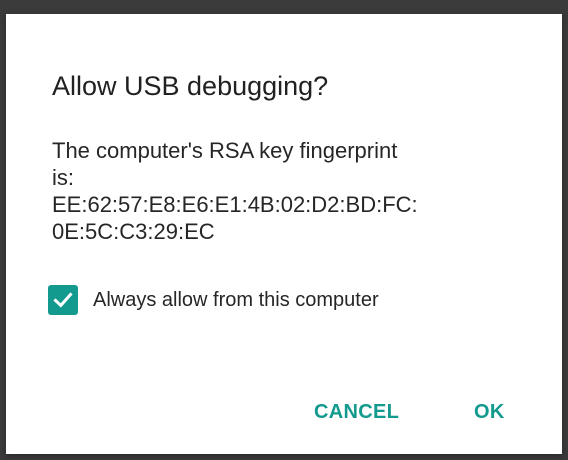 The image size is (568, 460). I want to click on message-line: is:, so click(63, 177).